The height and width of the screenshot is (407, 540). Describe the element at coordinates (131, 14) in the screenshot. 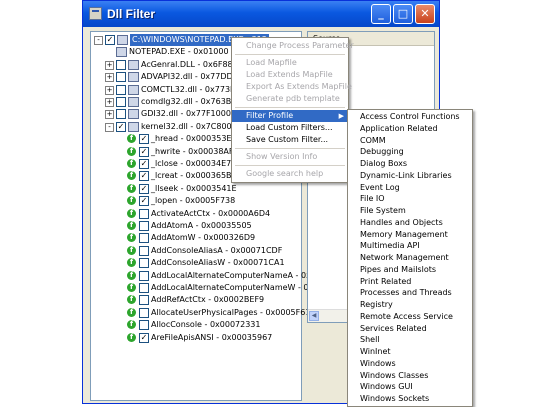

I see `window-title: Dll Filter` at that location.